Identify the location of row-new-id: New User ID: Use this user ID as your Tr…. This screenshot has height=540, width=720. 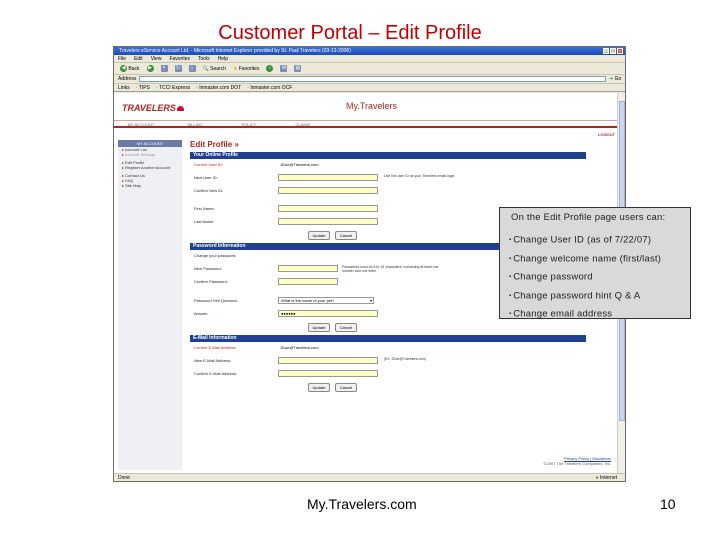
(388, 178).